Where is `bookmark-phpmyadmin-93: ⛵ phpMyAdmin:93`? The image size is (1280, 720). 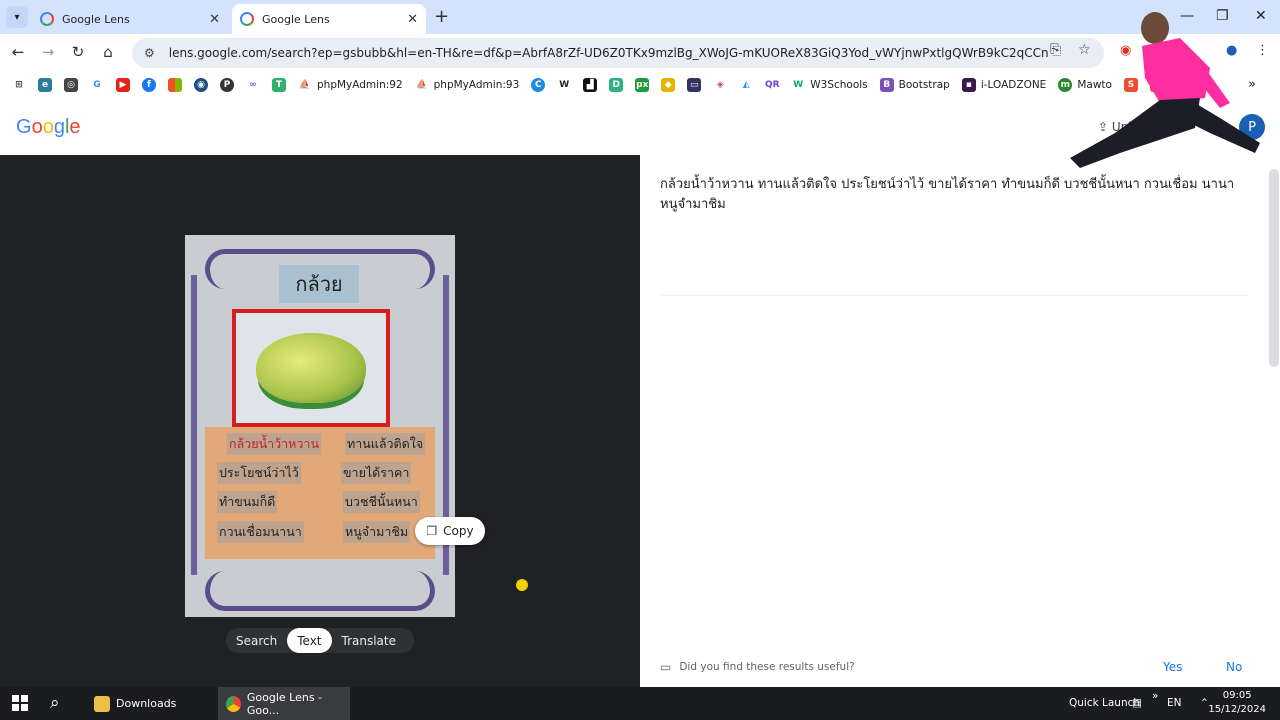 bookmark-phpmyadmin-93: ⛵ phpMyAdmin:93 is located at coordinates (467, 85).